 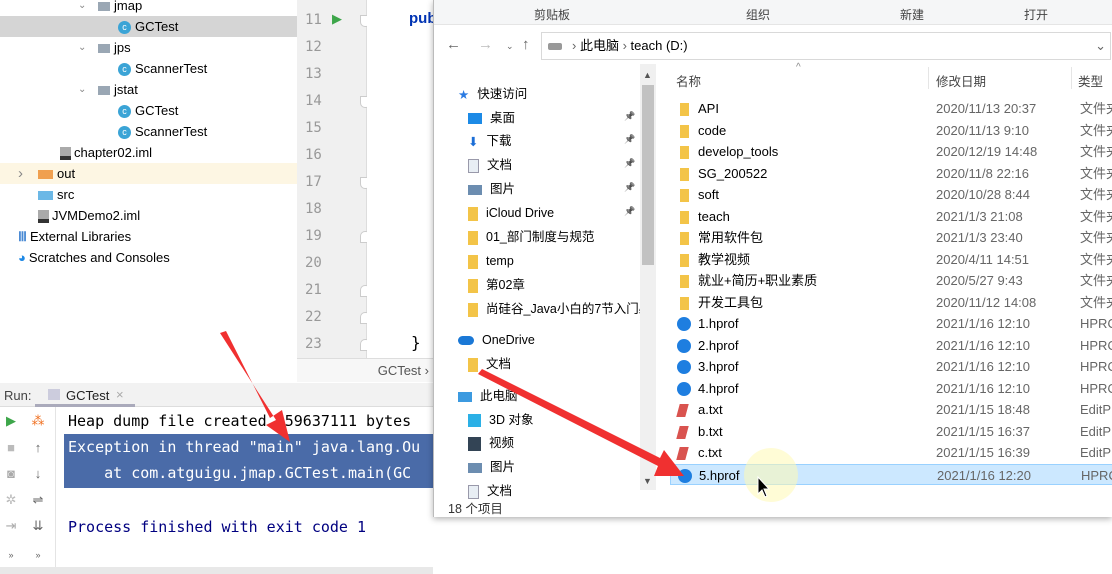 I want to click on nav-item: iCloud Drive, so click(x=511, y=213).